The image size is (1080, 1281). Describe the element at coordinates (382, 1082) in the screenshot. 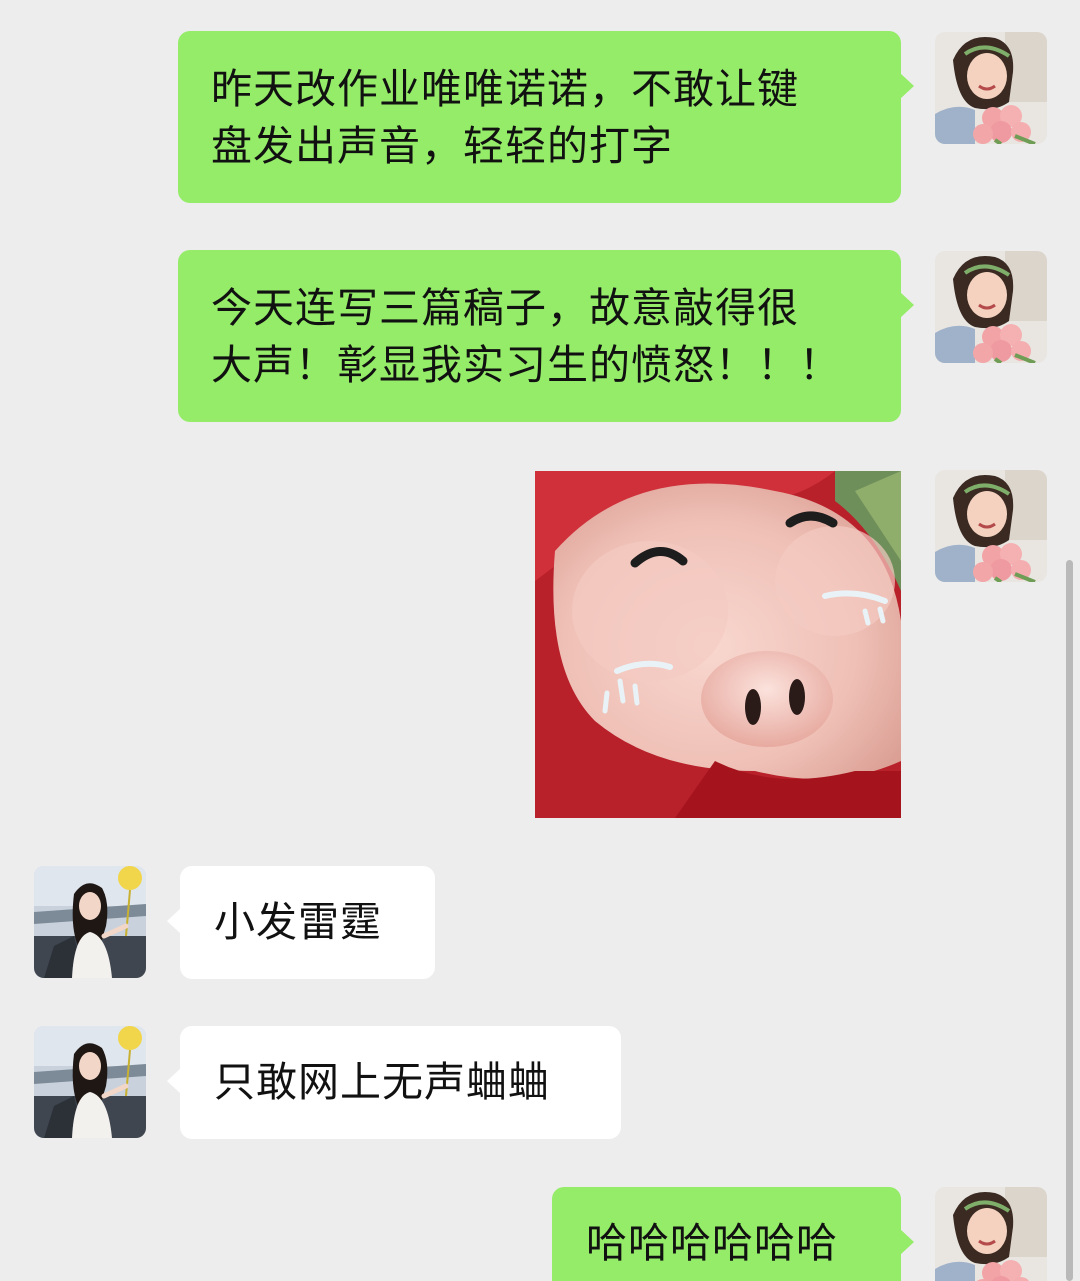

I see `message-text: 只敢网上无声蛐蛐` at that location.